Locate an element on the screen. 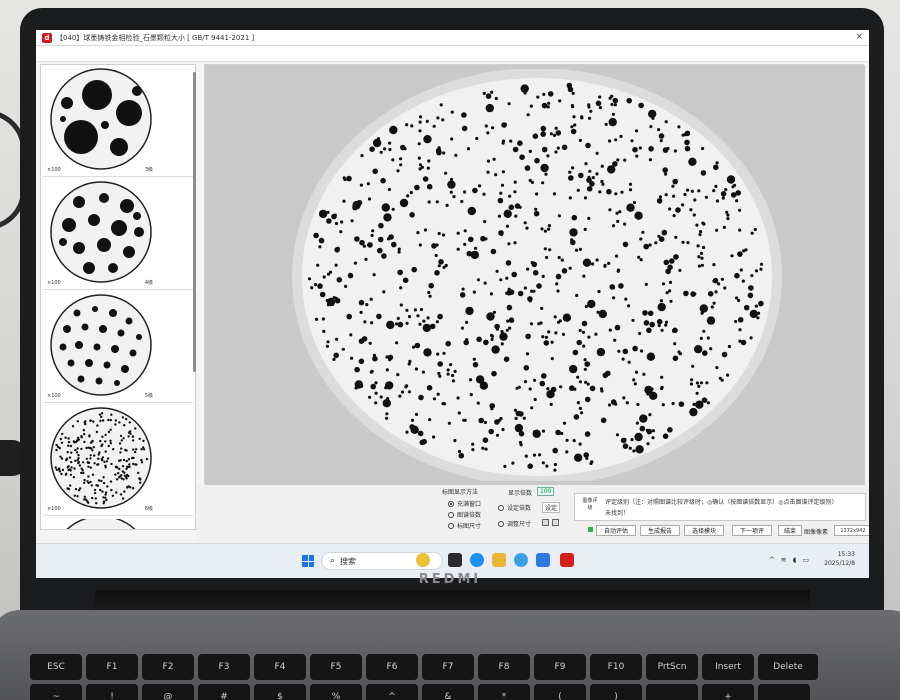 The height and width of the screenshot is (700, 900). reference-thumb: ×100 5级 is located at coordinates (118, 347).